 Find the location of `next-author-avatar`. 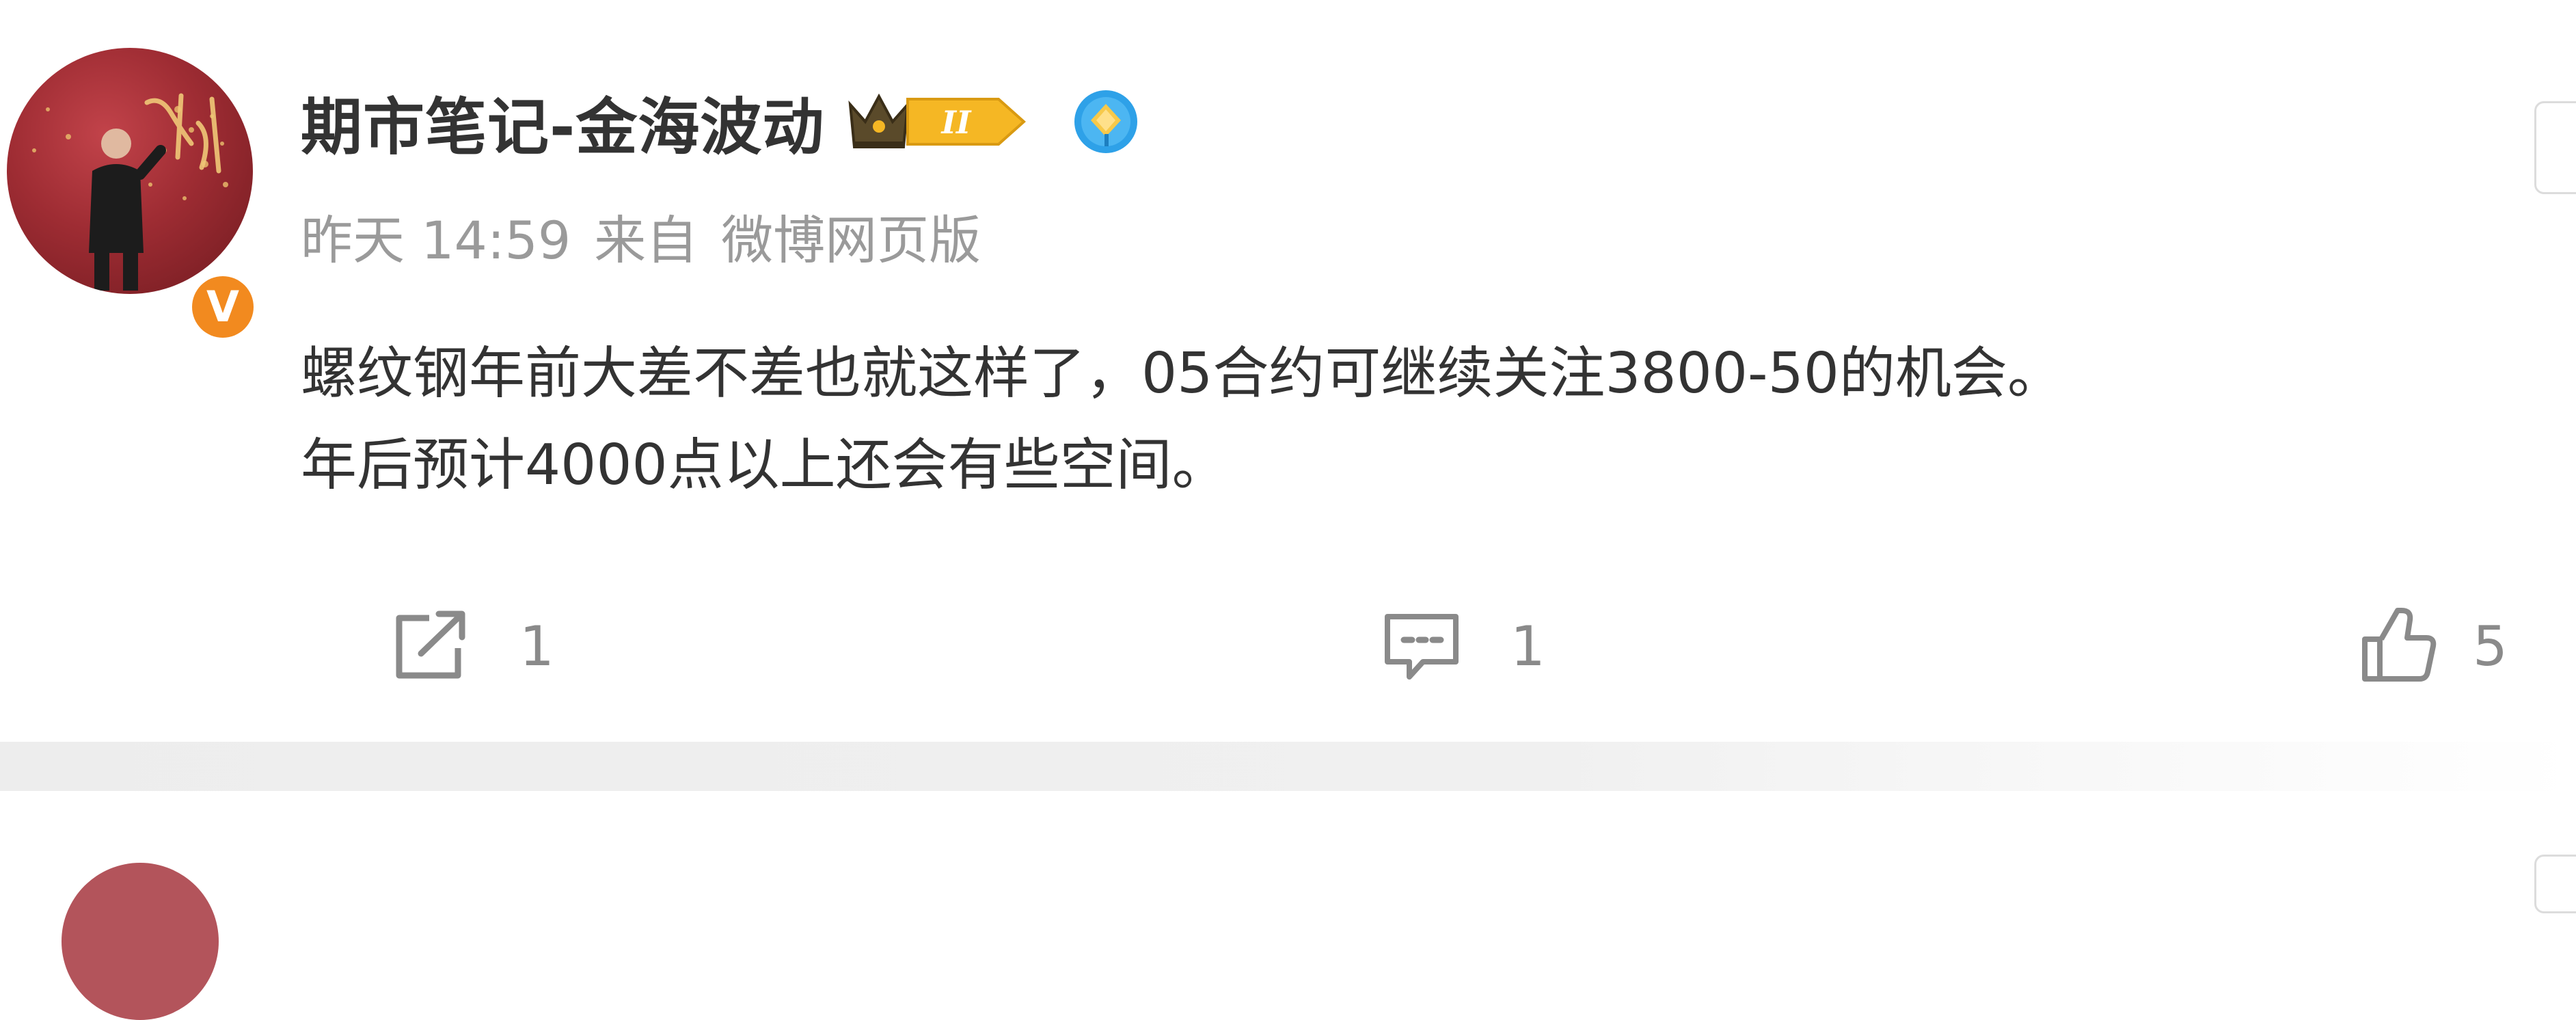

next-author-avatar is located at coordinates (141, 941).